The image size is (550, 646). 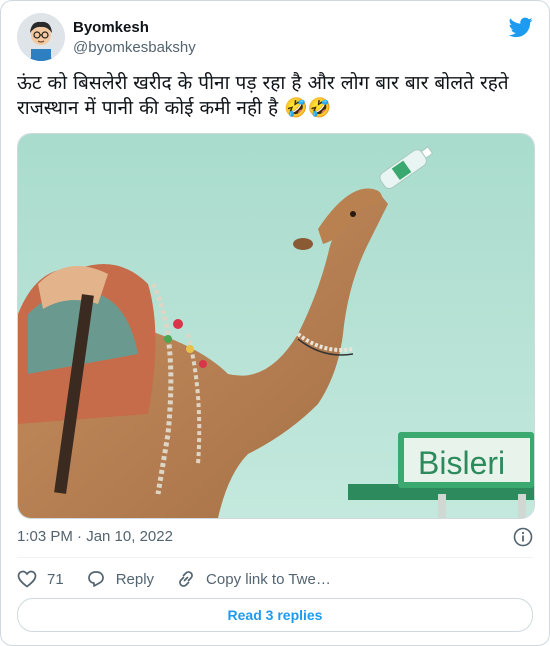 What do you see at coordinates (461, 463) in the screenshot?
I see `sign-text: Bisleri` at bounding box center [461, 463].